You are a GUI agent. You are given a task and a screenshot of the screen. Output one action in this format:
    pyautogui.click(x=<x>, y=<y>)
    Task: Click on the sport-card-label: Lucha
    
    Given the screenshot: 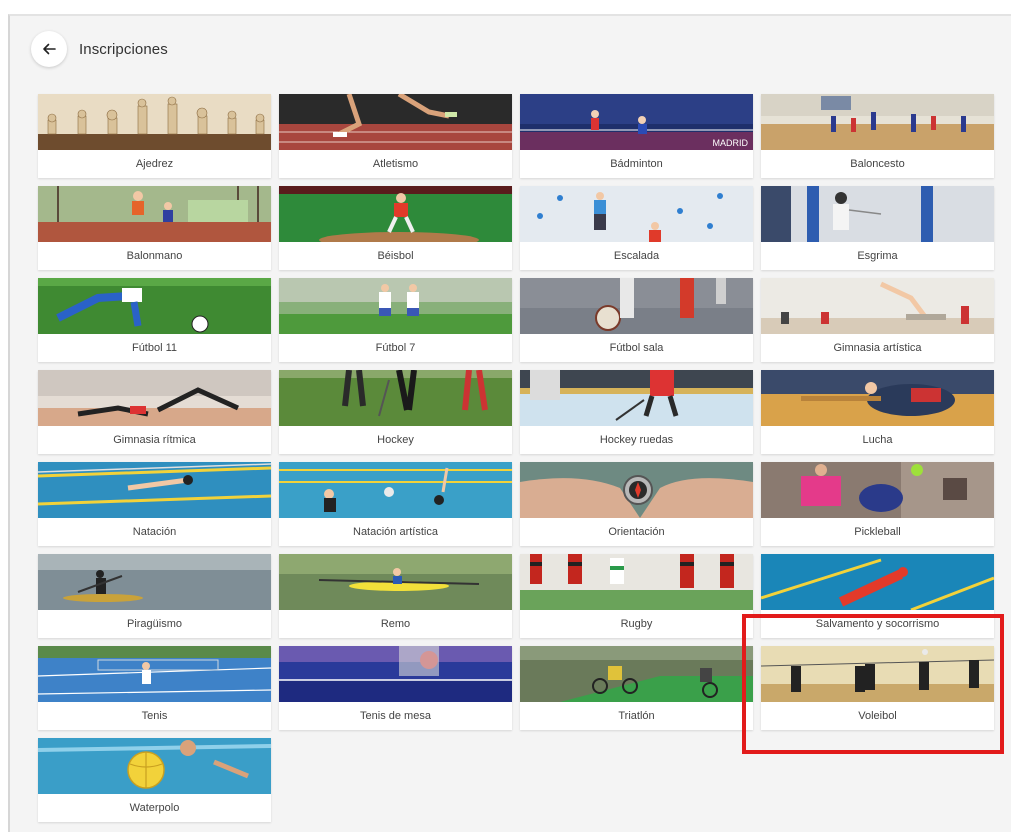 What is the action you would take?
    pyautogui.click(x=877, y=440)
    